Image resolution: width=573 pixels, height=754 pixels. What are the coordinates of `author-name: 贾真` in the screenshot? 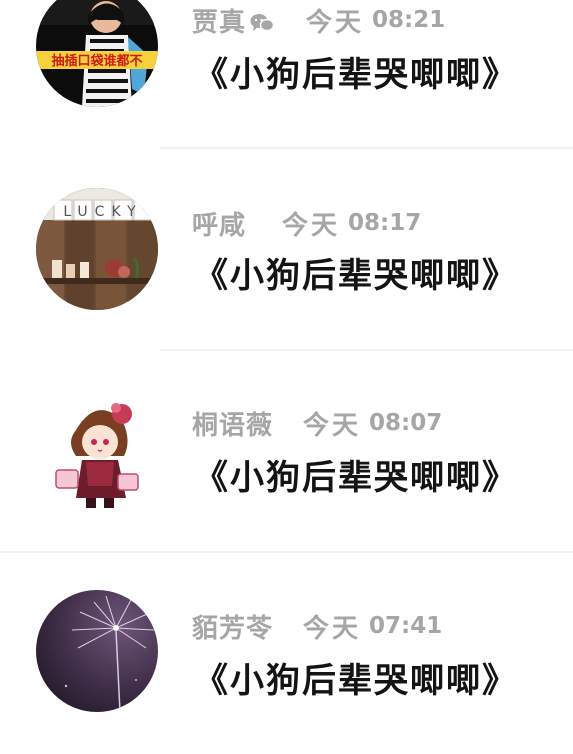 It's located at (219, 22).